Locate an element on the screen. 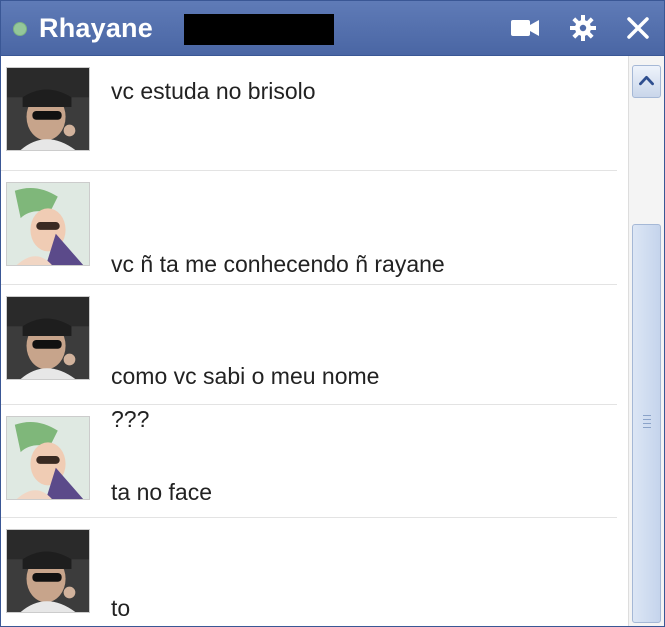  scroll-up-button is located at coordinates (646, 81).